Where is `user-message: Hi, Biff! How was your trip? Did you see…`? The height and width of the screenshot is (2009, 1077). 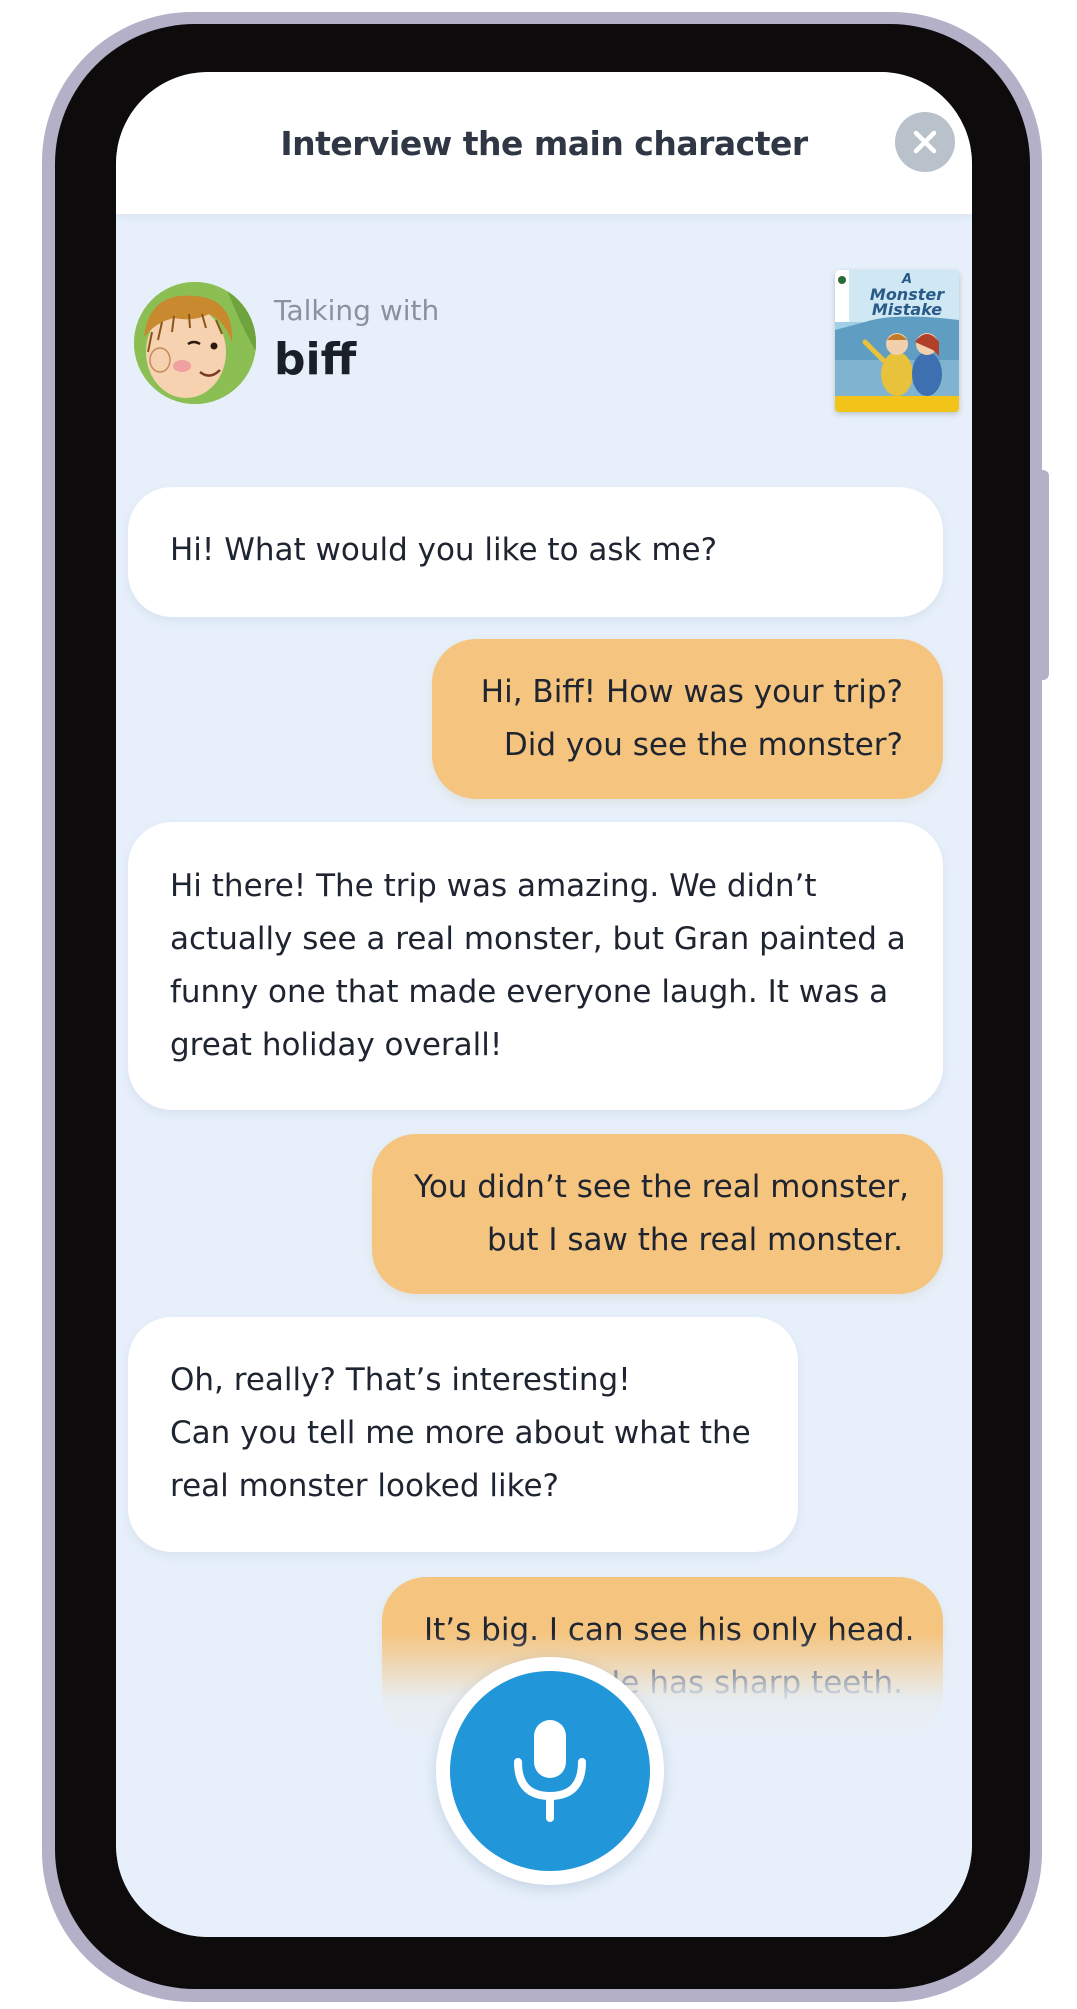 user-message: Hi, Biff! How was your trip? Did you see… is located at coordinates (687, 719).